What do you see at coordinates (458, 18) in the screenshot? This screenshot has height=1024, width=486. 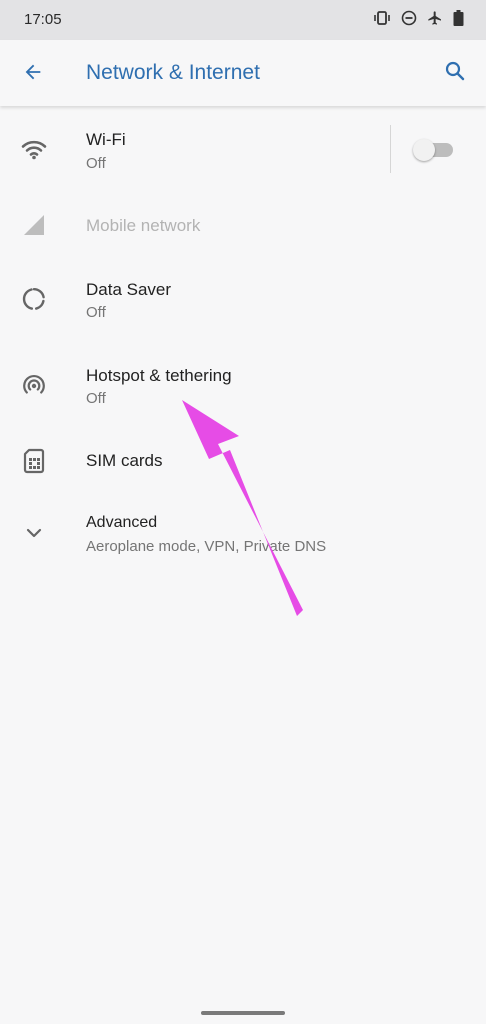 I see `battery-icon` at bounding box center [458, 18].